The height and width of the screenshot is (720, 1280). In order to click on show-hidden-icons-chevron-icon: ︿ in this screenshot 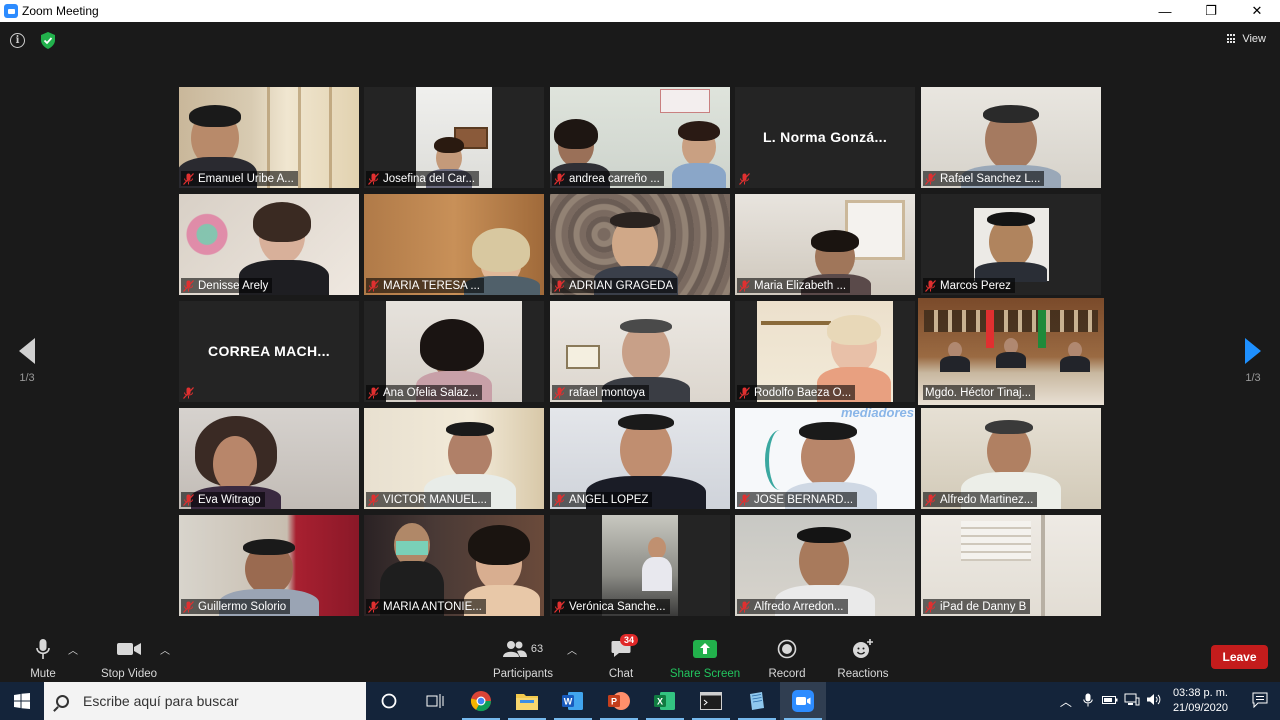, I will do `click(1066, 701)`.